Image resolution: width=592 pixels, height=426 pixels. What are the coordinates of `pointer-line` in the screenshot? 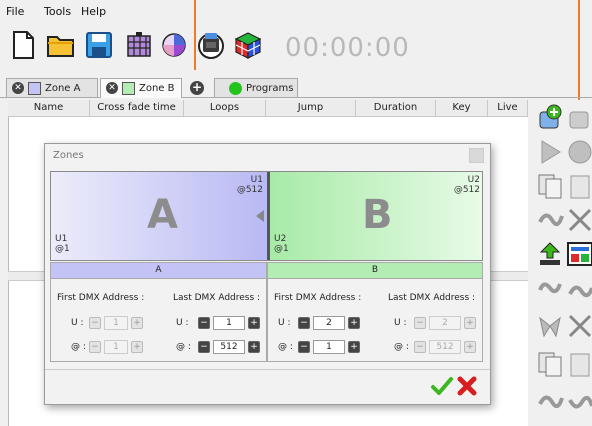 It's located at (195, 35).